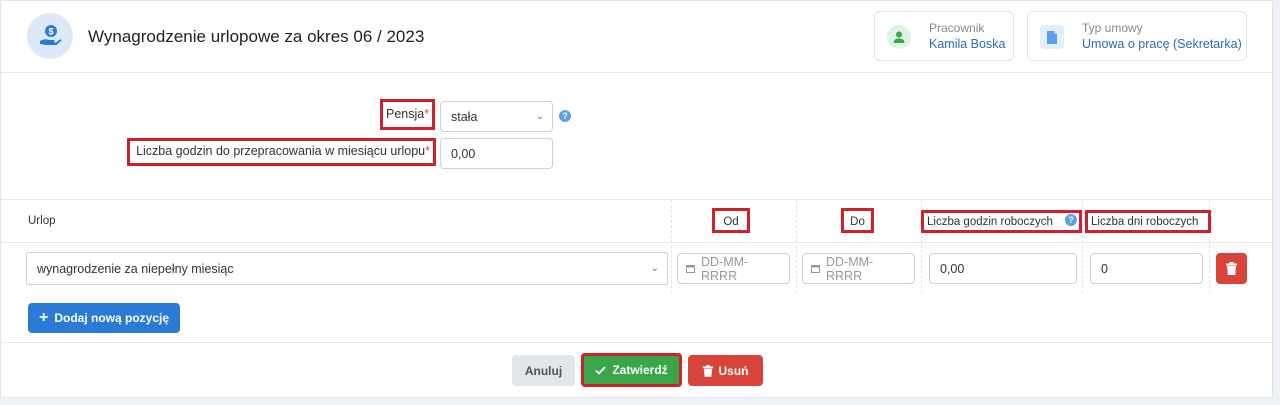 Image resolution: width=1280 pixels, height=405 pixels. Describe the element at coordinates (1137, 36) in the screenshot. I see `contract-card: Typ umowy Umowa o pracę (Sekretarka)` at that location.